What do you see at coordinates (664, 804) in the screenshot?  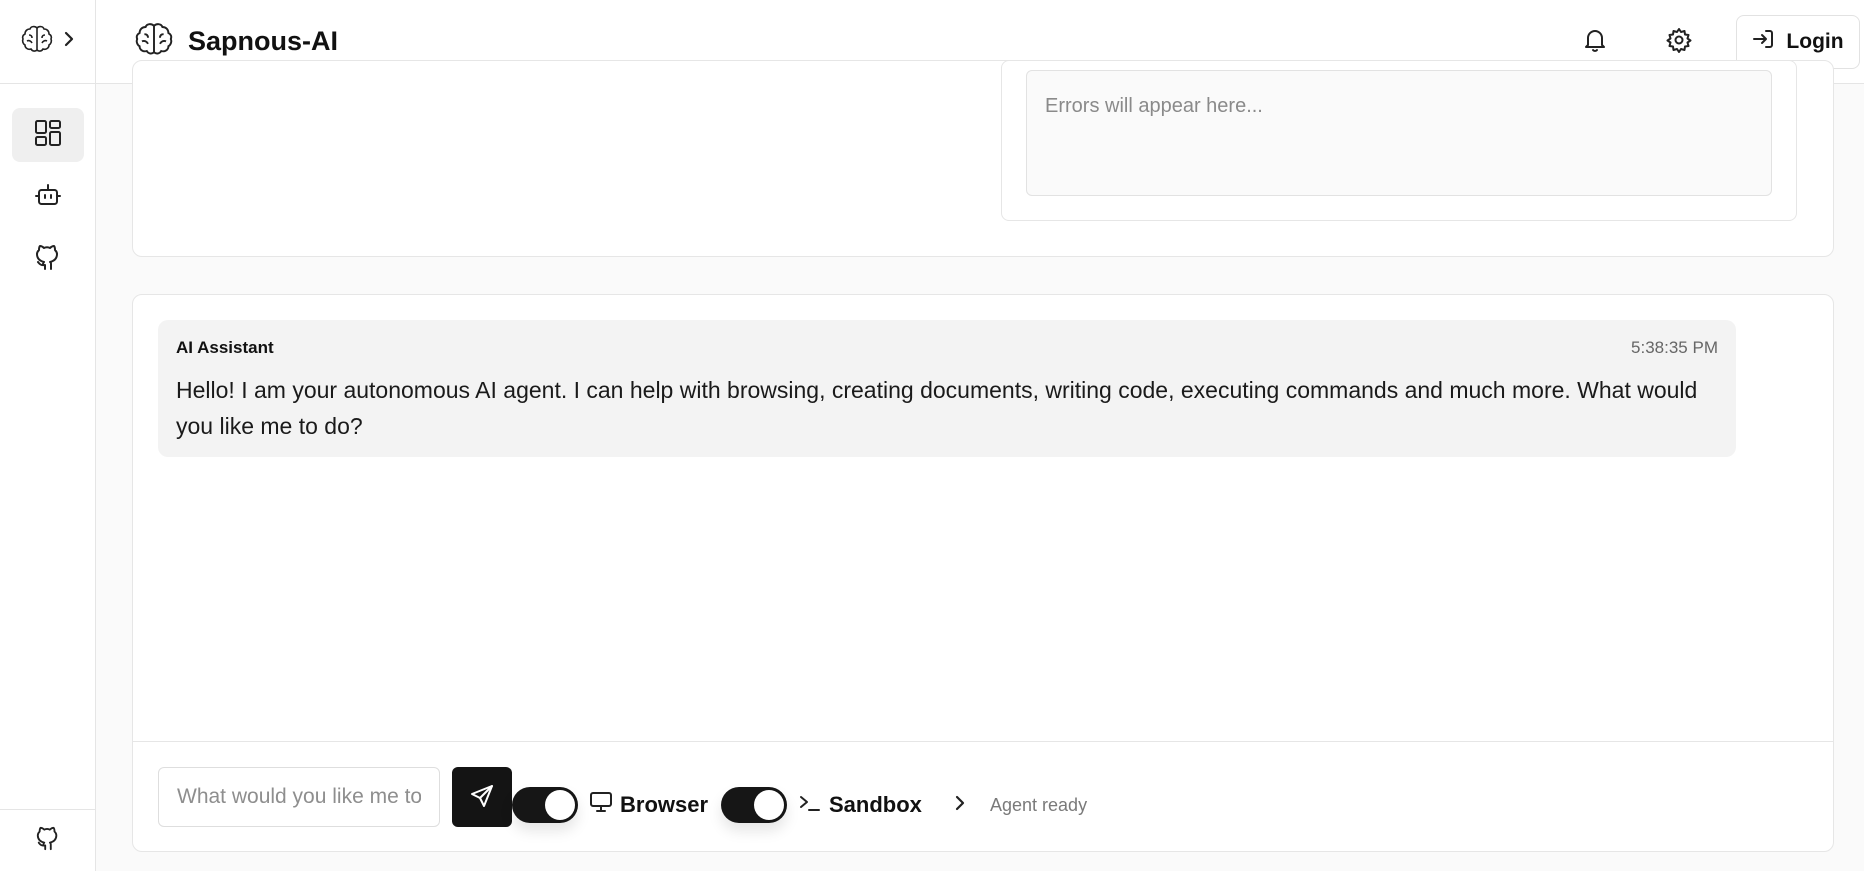 I see `browser-label: Browser` at bounding box center [664, 804].